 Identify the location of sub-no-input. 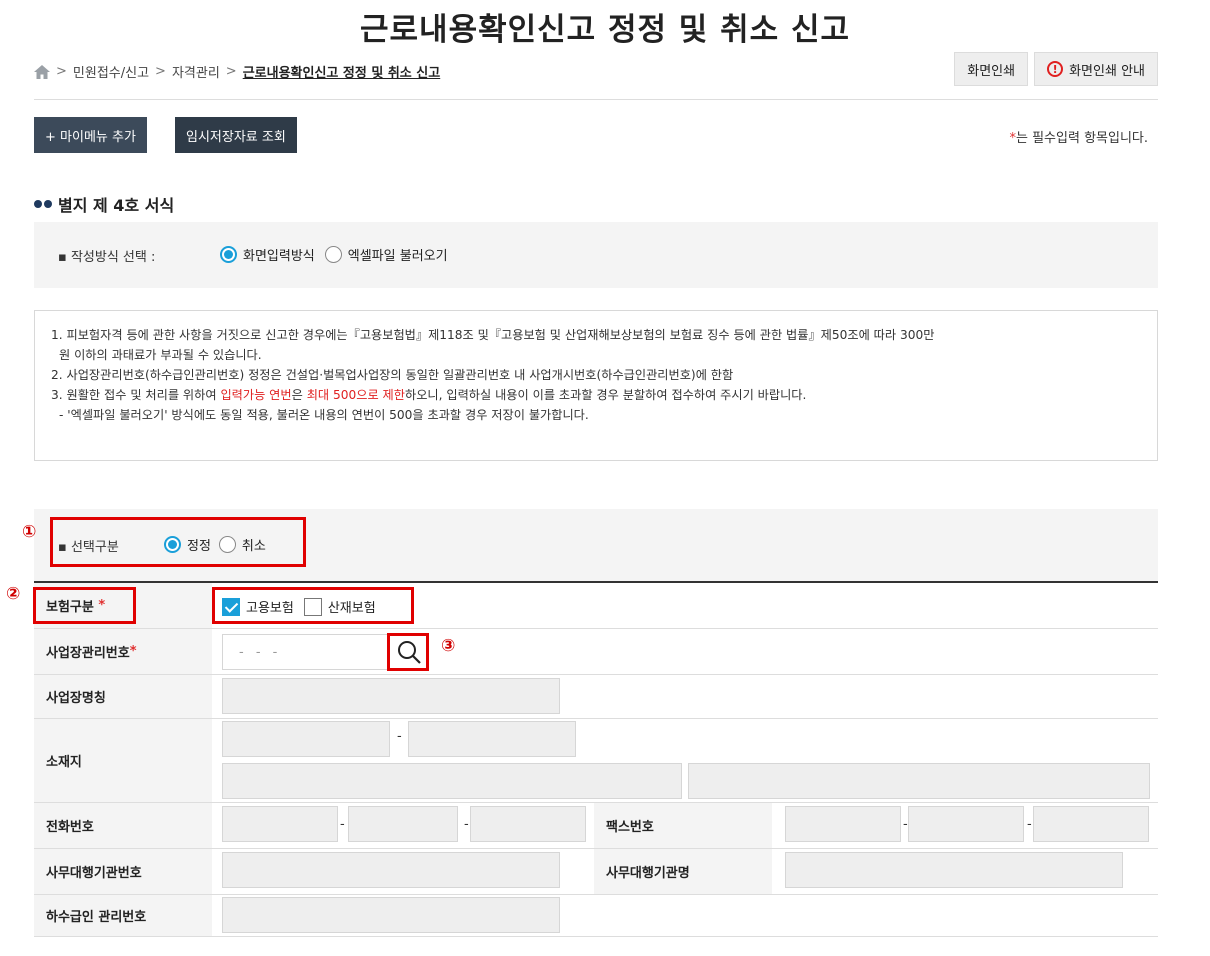
(391, 915).